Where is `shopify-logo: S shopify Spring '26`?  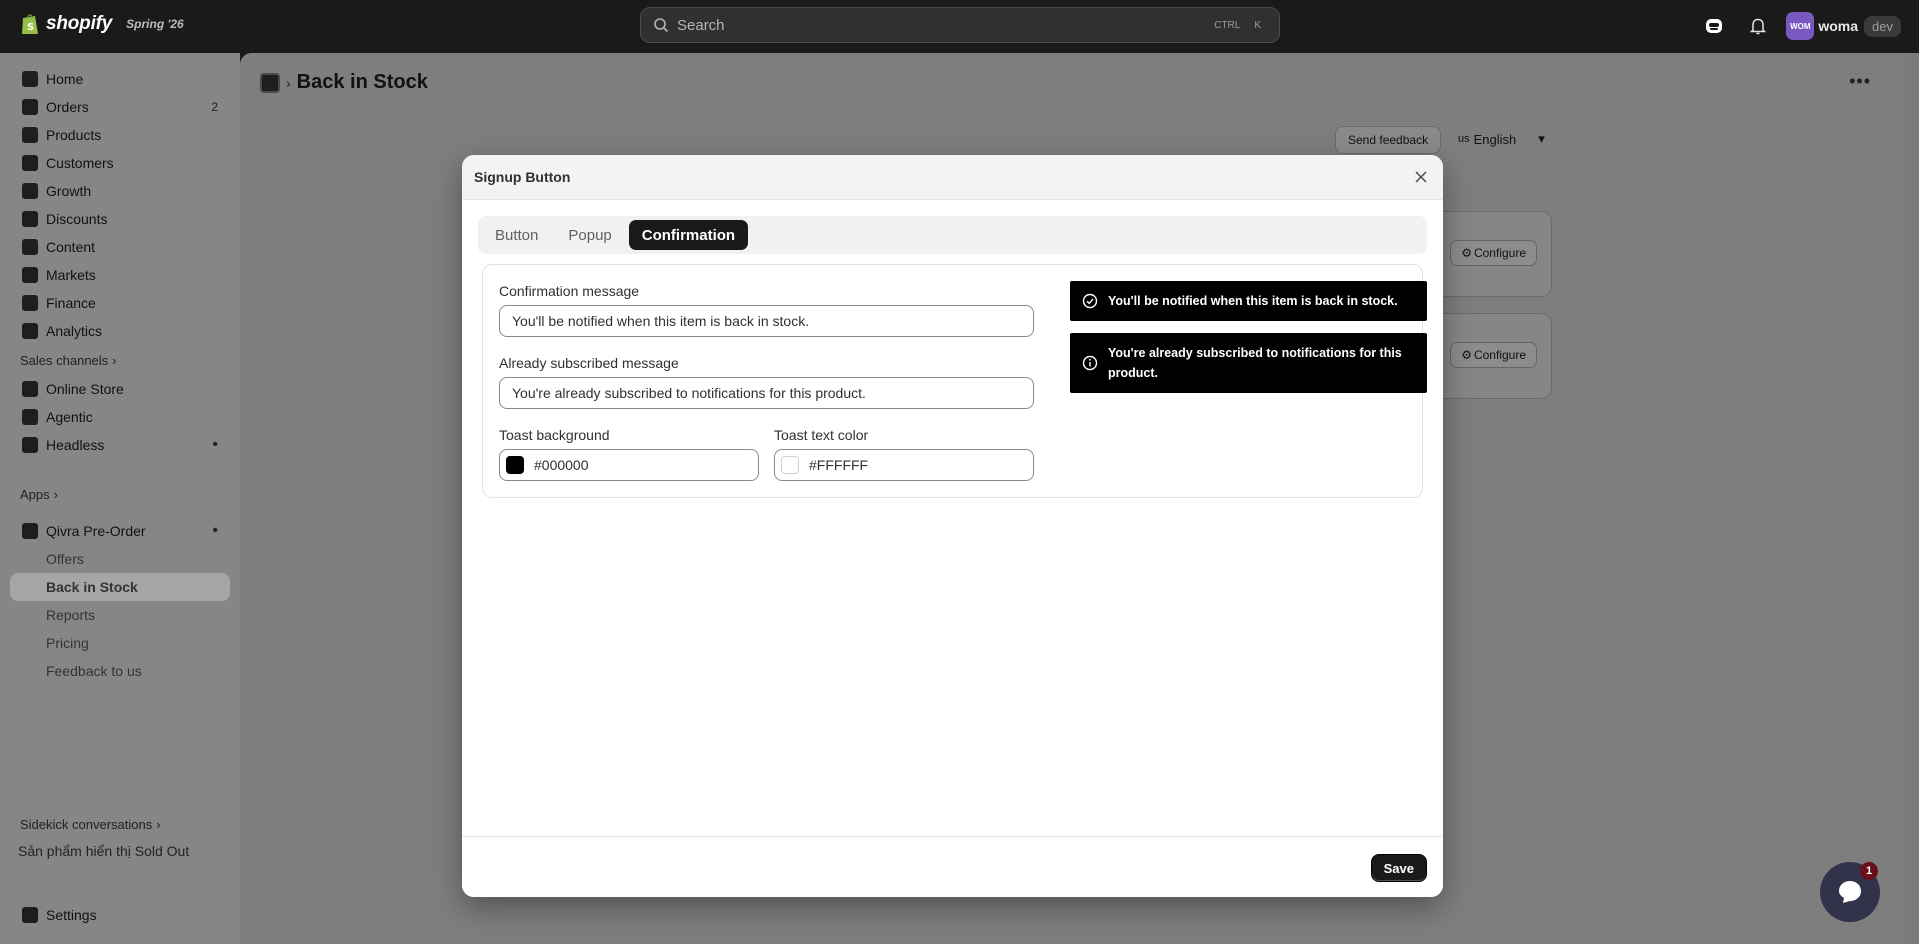 shopify-logo: S shopify Spring '26 is located at coordinates (102, 24).